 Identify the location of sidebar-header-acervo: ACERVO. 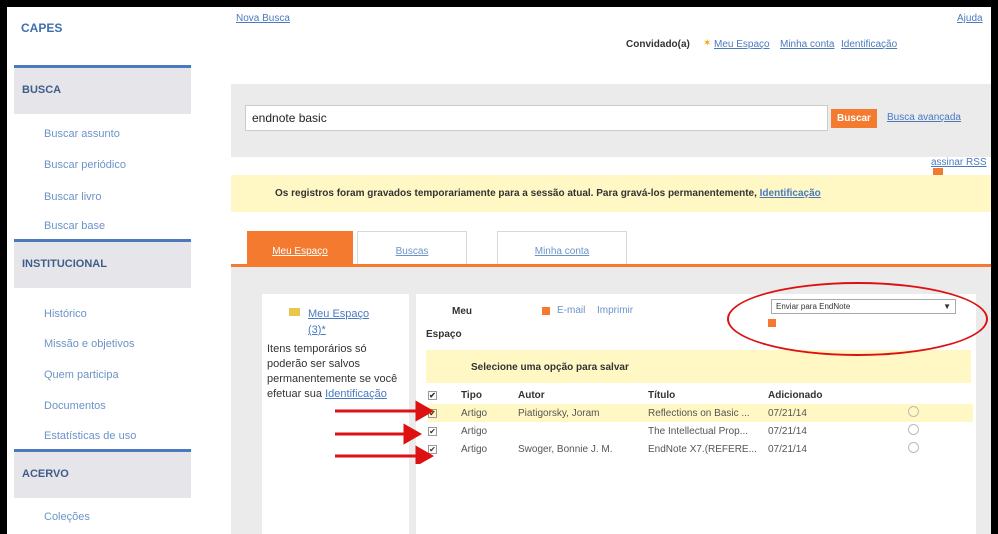
(102, 473).